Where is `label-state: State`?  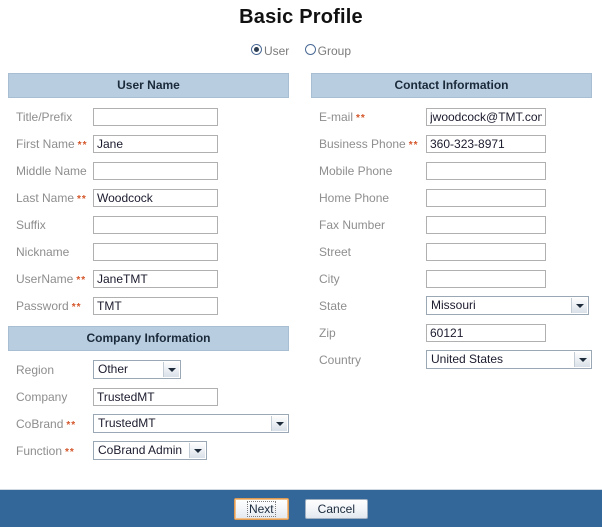 label-state: State is located at coordinates (368, 306).